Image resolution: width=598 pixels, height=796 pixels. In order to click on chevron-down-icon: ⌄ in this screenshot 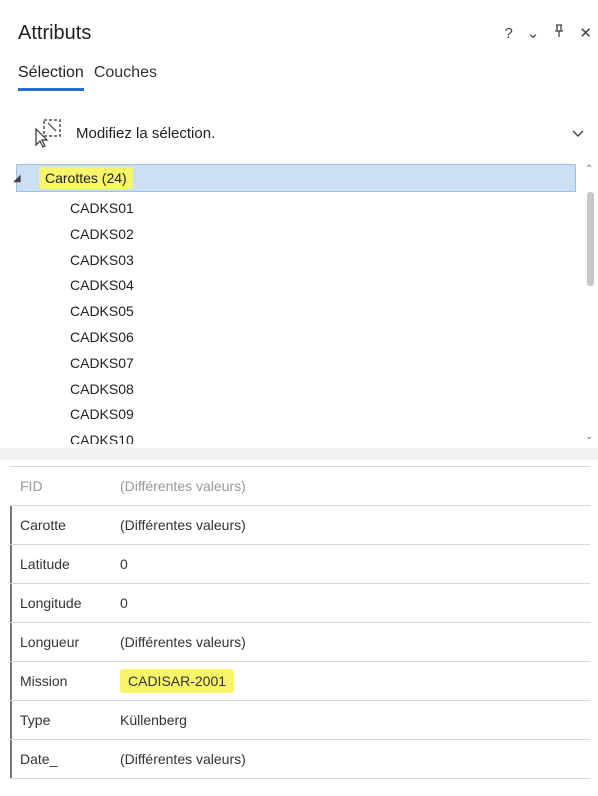, I will do `click(533, 33)`.